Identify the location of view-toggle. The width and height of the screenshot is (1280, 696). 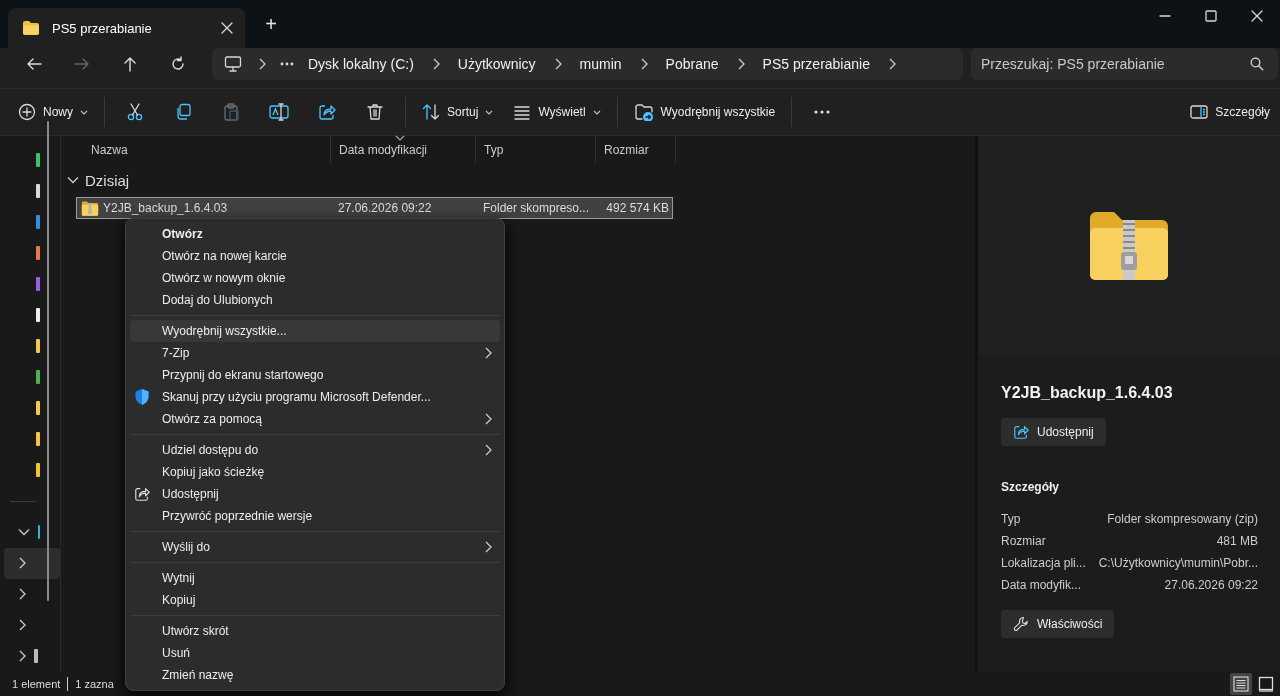
(1241, 684).